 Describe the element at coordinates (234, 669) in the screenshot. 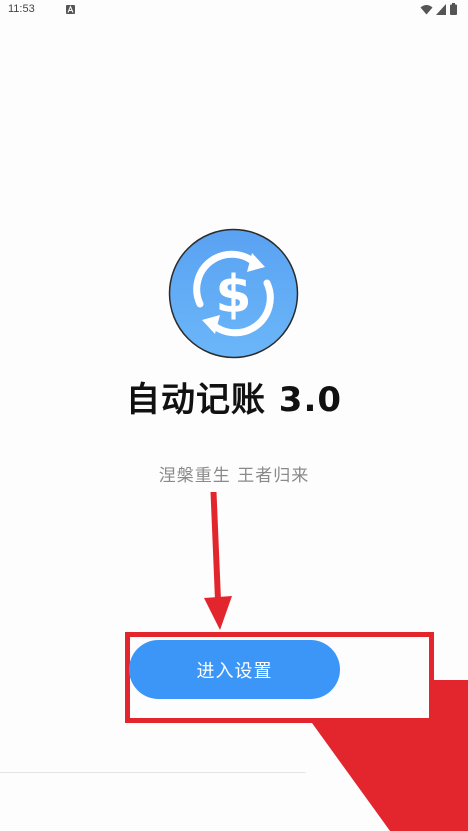

I see `enter-settings-button: 进入设置` at that location.